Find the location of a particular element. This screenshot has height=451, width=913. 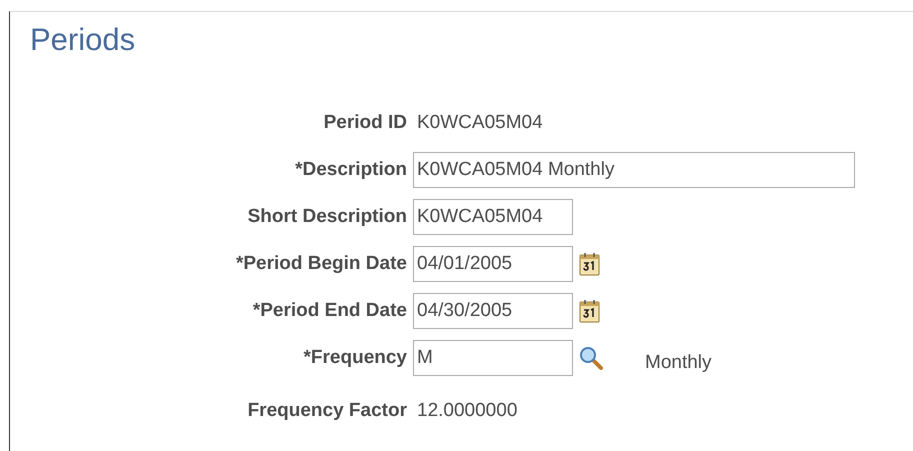

page-title: Periods is located at coordinates (82, 40).